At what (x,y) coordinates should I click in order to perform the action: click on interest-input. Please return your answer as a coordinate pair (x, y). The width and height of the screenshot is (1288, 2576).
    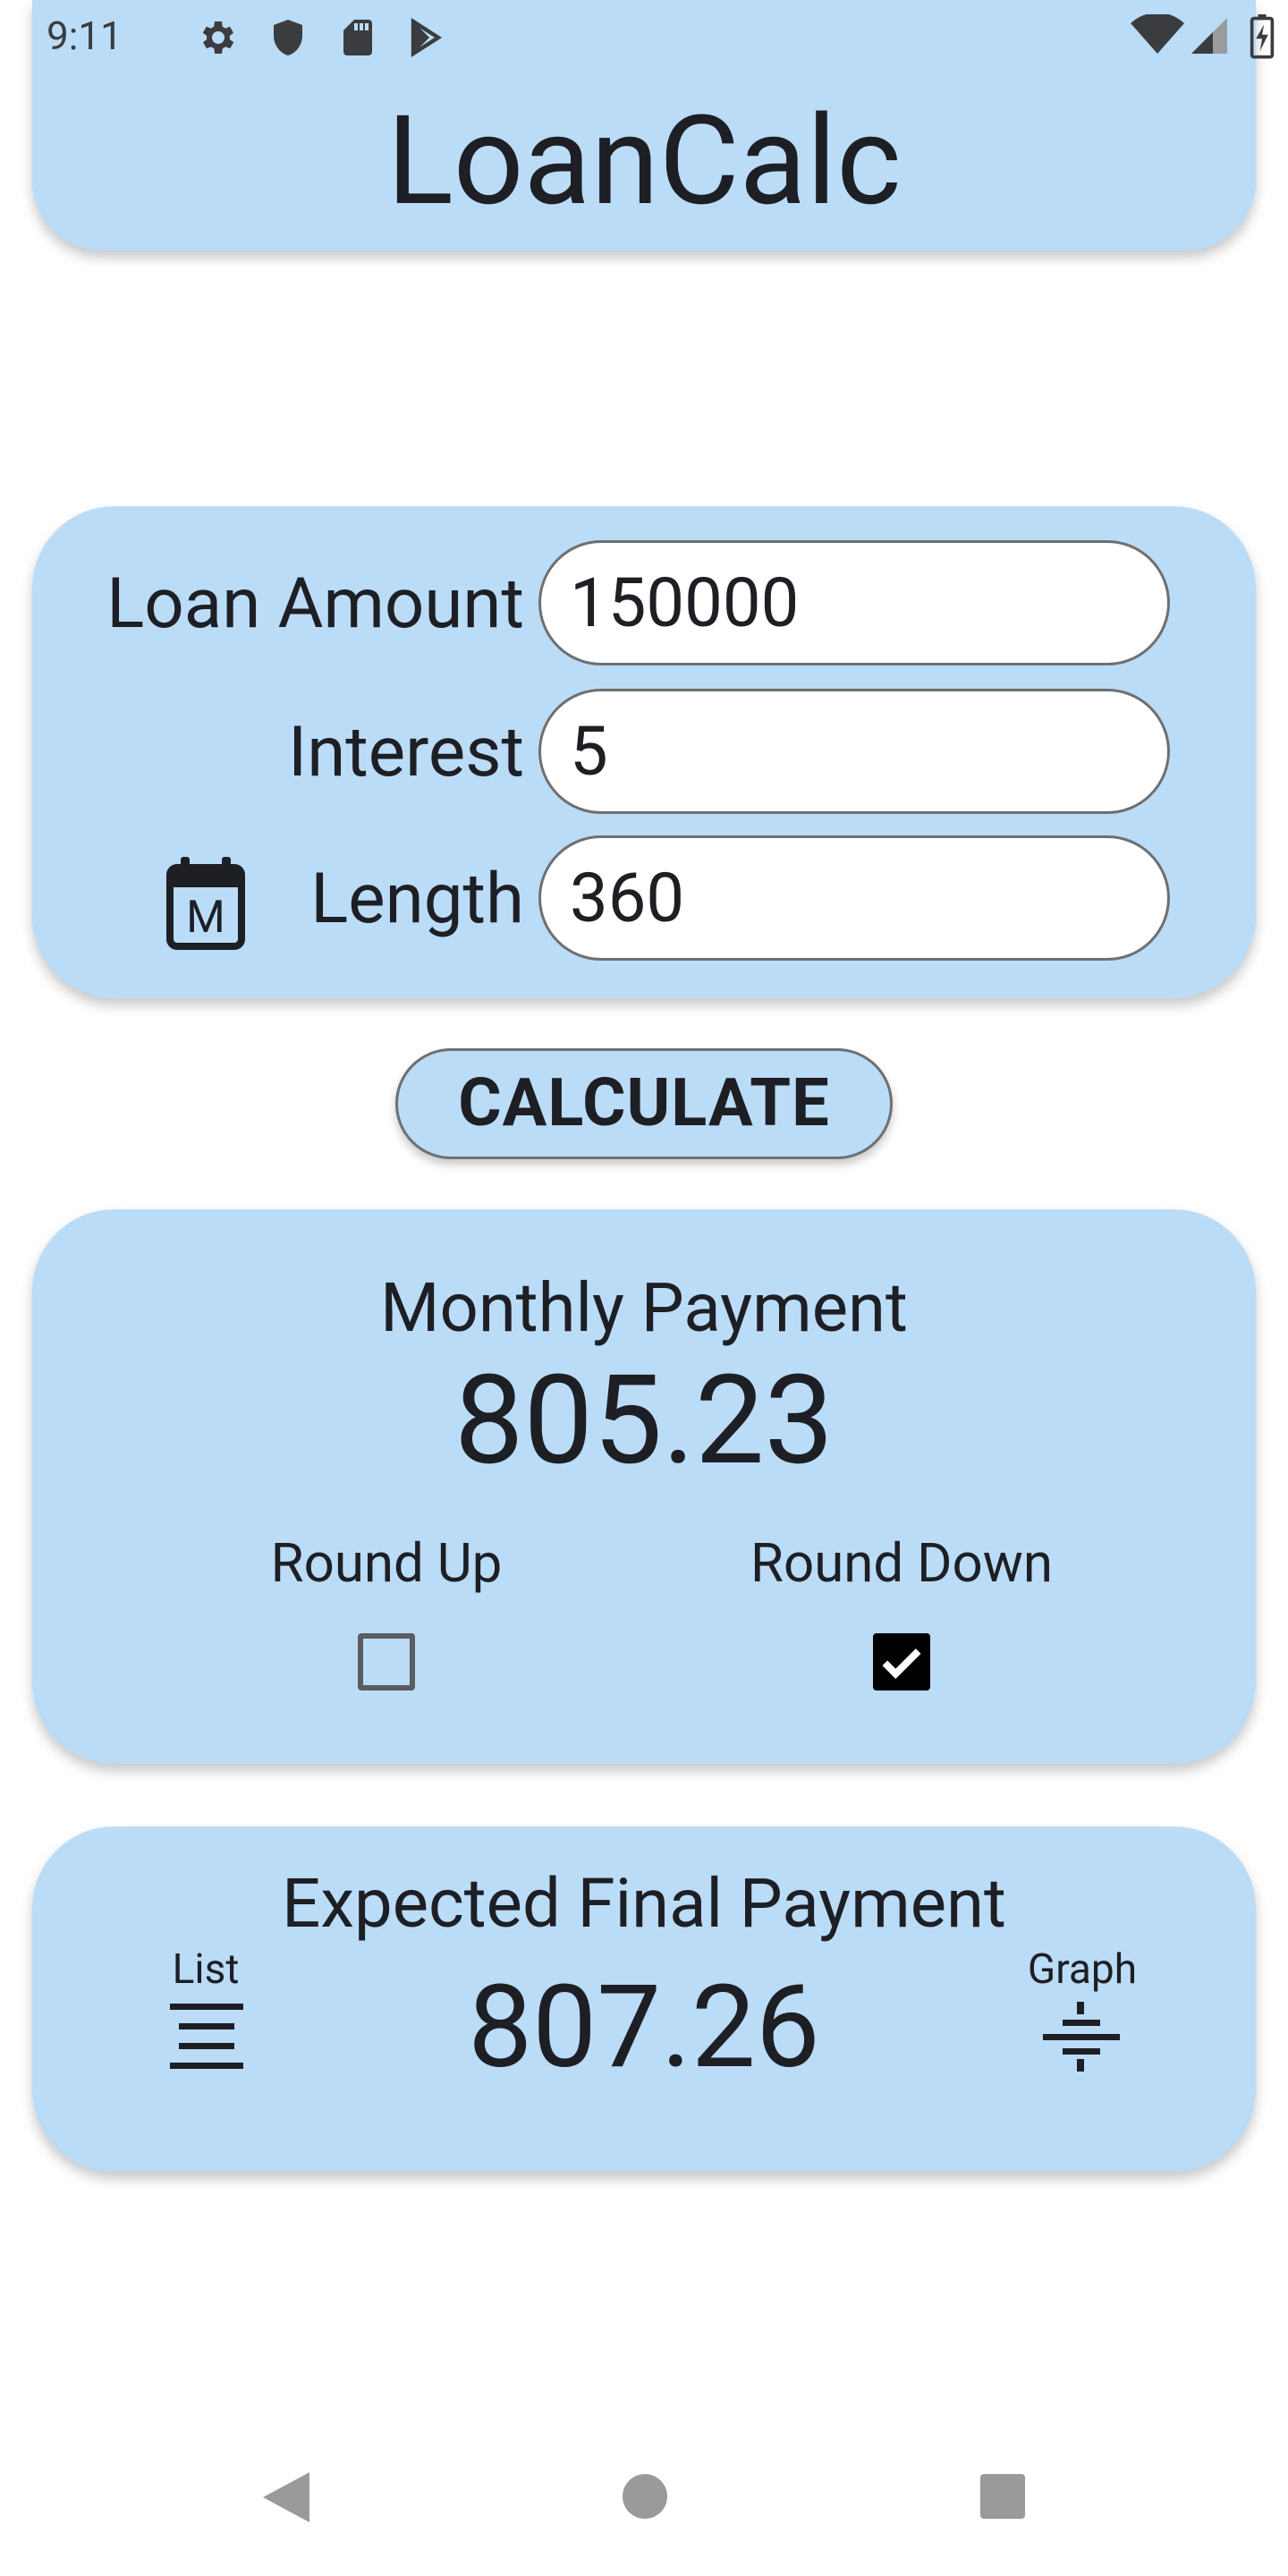
    Looking at the image, I should click on (854, 751).